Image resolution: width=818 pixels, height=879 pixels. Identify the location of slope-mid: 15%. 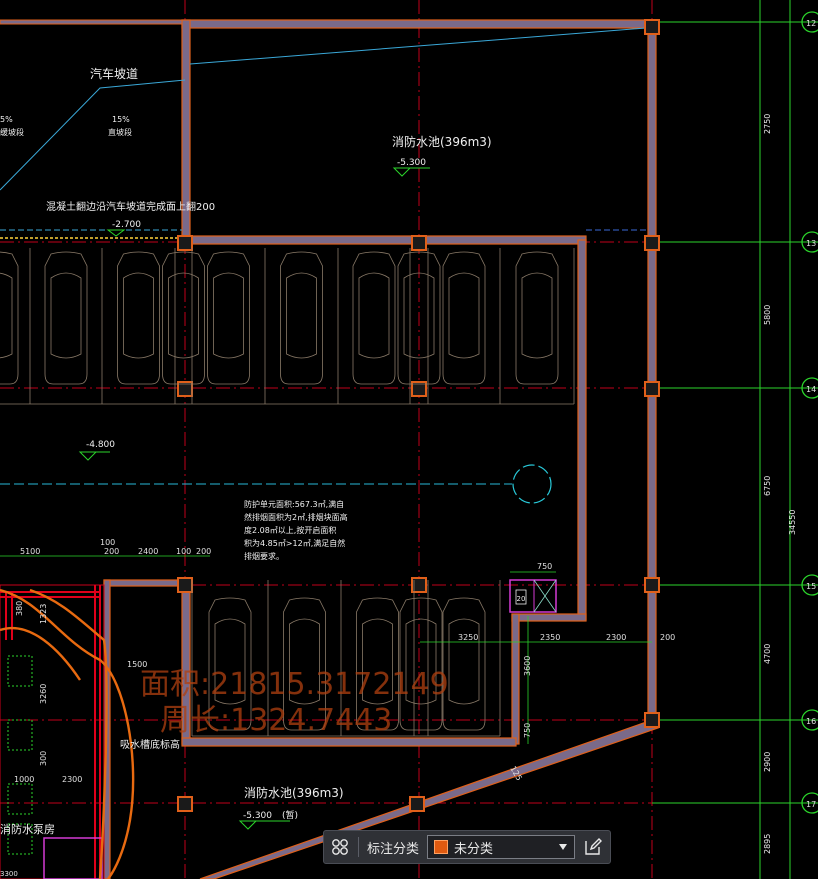
(121, 119).